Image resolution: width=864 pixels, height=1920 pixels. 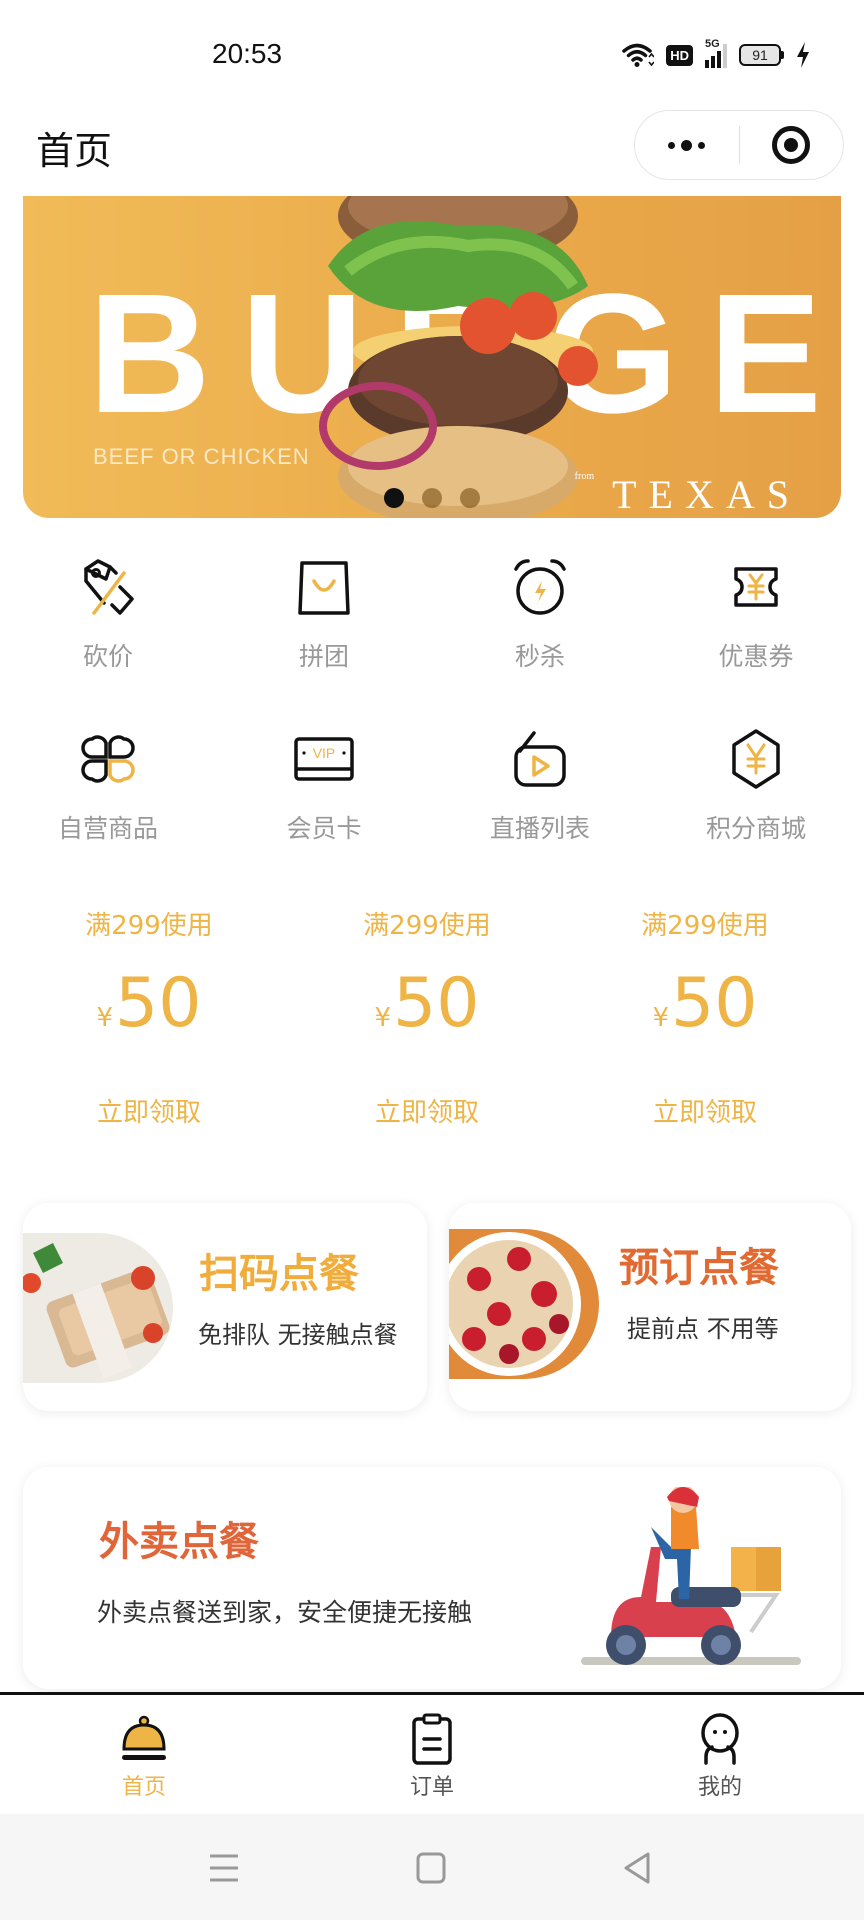 I want to click on grid-item-label: 会员卡, so click(x=324, y=828).